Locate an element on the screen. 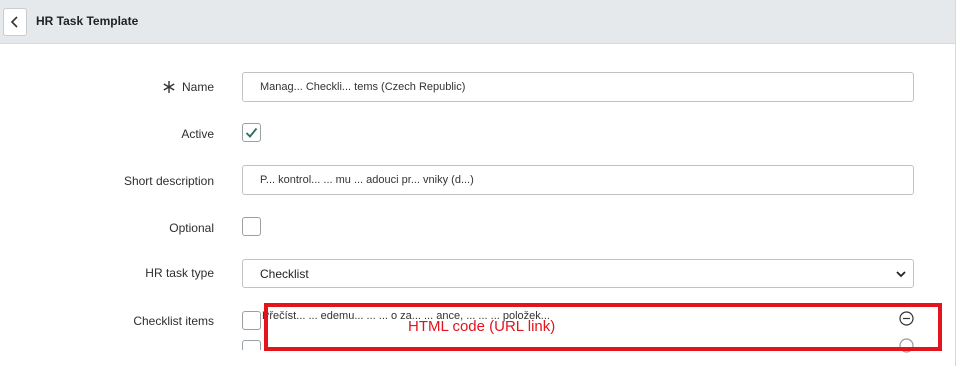 The image size is (976, 366). name-label: Name is located at coordinates (197, 87).